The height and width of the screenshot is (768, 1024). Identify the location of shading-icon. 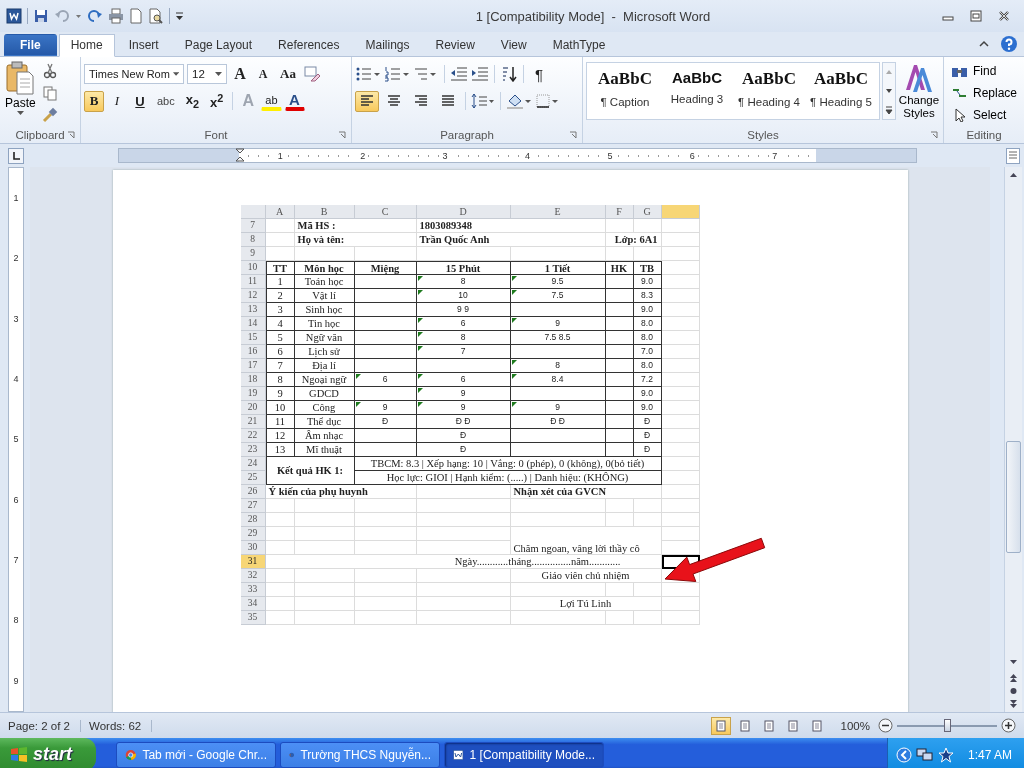
(519, 101).